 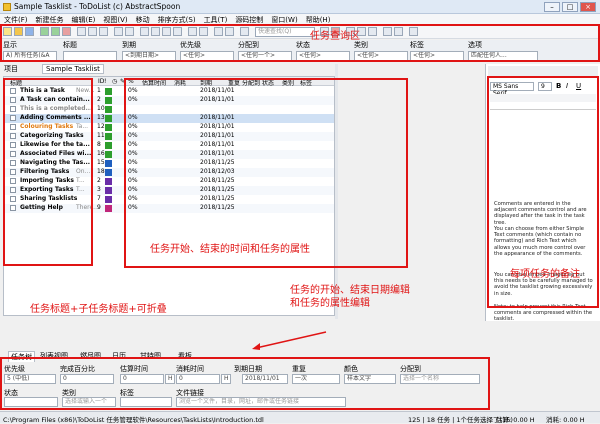 What do you see at coordinates (177, 20) in the screenshot?
I see `menu-item: 排序方式(S)` at bounding box center [177, 20].